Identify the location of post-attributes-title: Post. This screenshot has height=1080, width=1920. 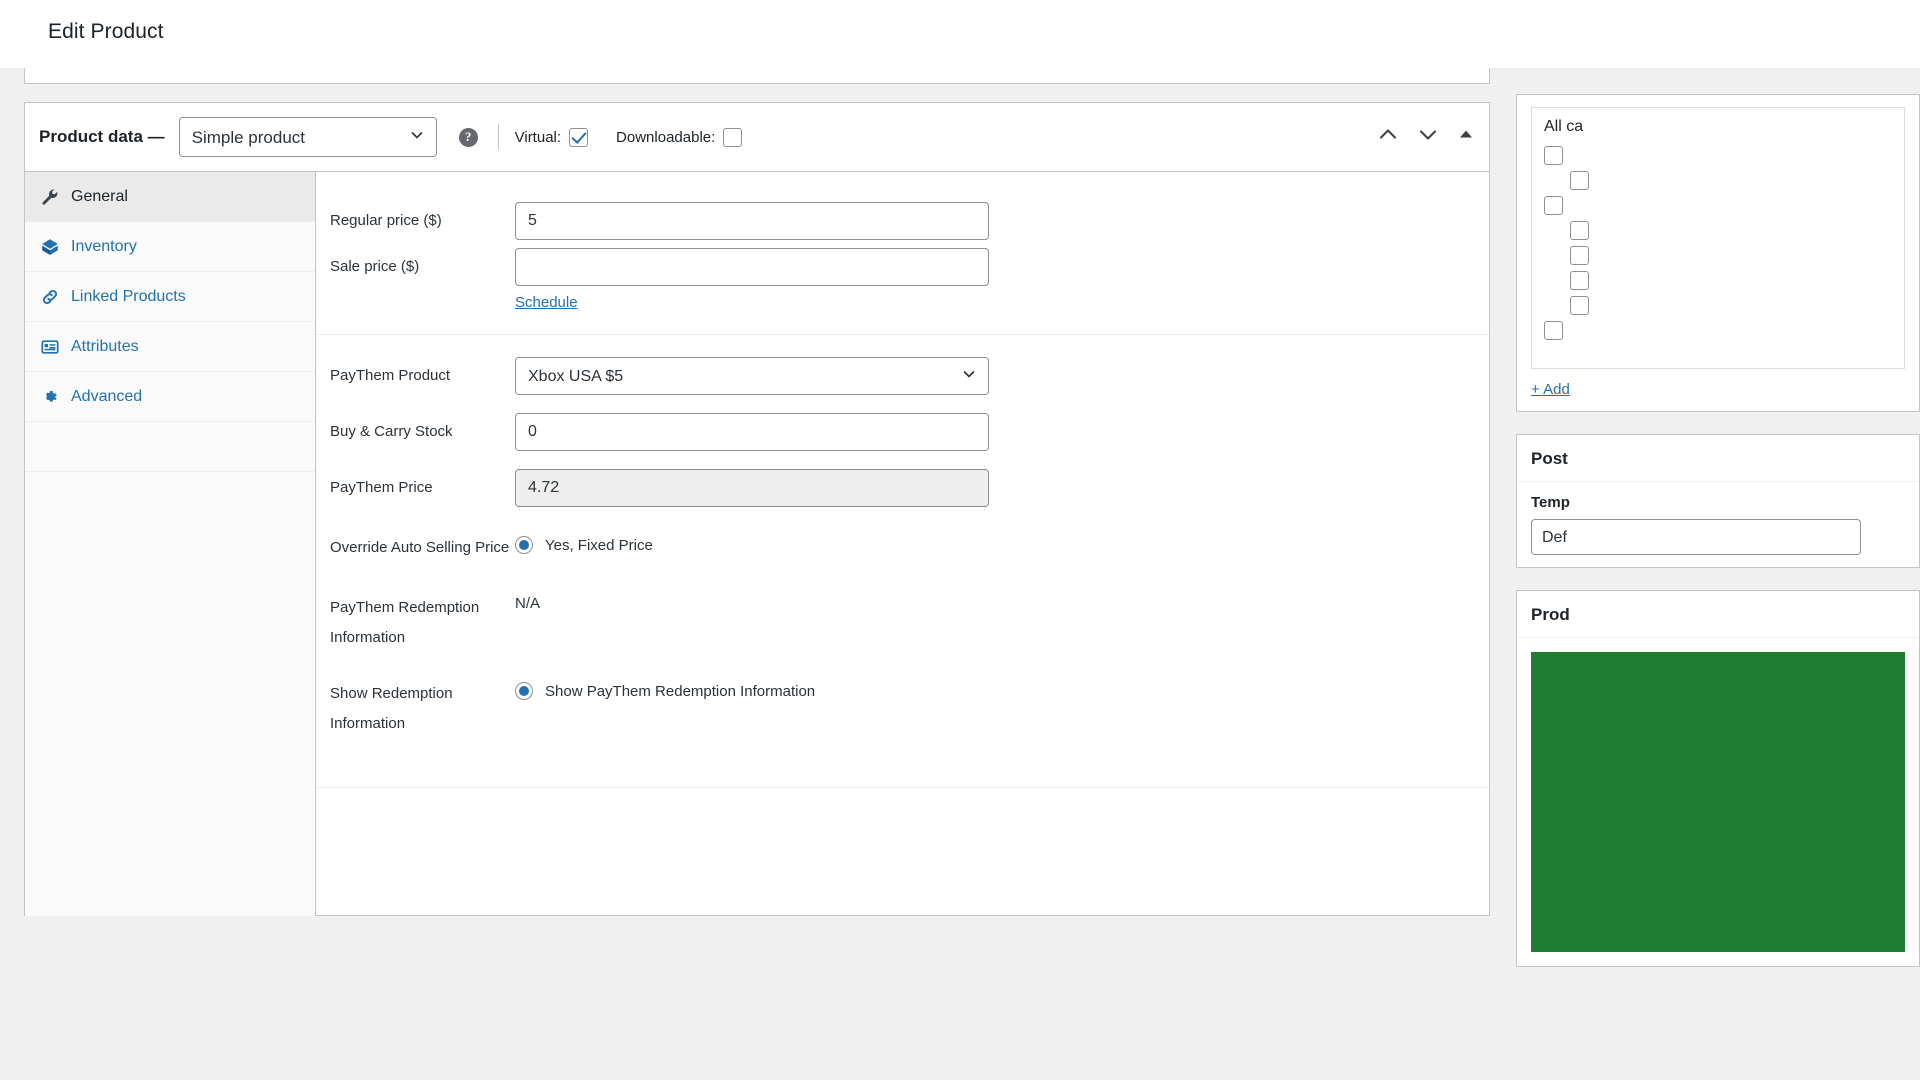
(1718, 458).